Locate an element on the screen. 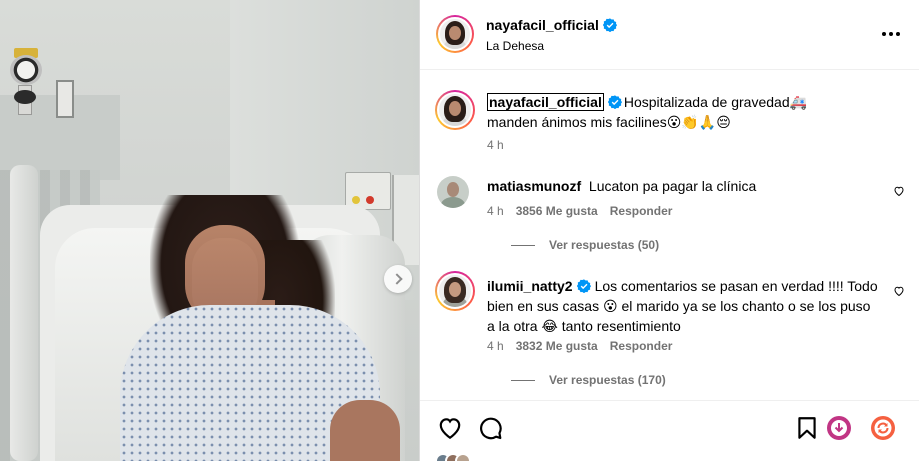  download-icon is located at coordinates (839, 428).